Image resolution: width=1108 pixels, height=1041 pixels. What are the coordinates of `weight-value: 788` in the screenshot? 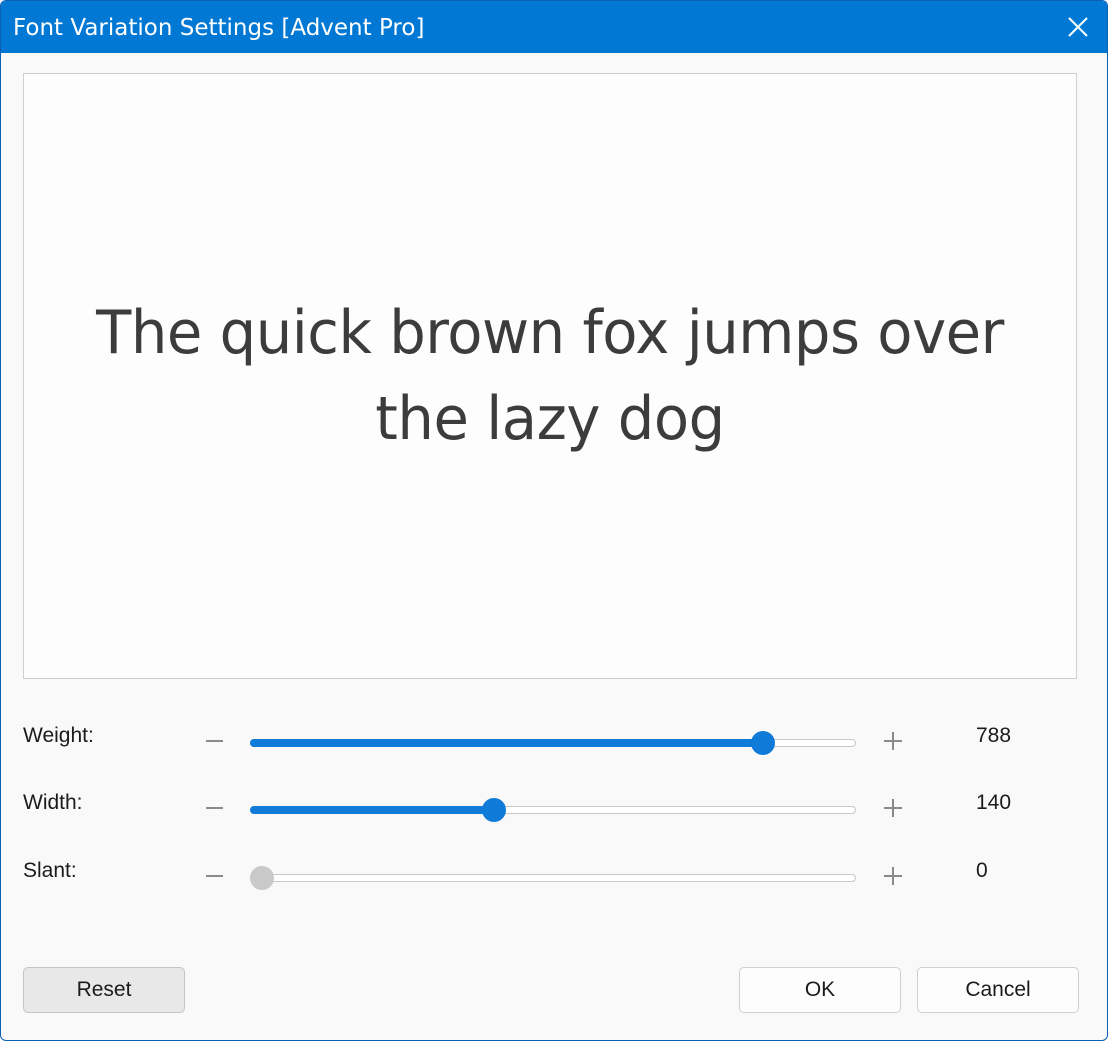 It's located at (994, 735).